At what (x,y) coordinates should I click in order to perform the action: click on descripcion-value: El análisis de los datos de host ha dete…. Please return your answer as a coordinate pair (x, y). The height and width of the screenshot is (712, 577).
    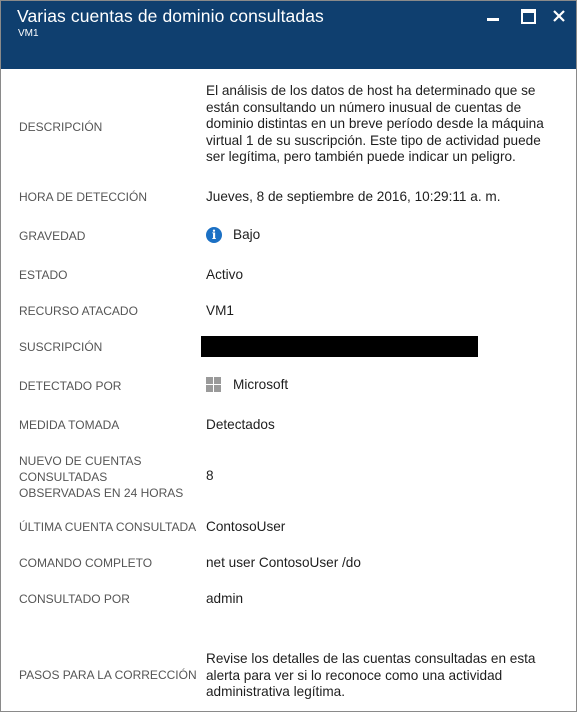
    Looking at the image, I should click on (375, 123).